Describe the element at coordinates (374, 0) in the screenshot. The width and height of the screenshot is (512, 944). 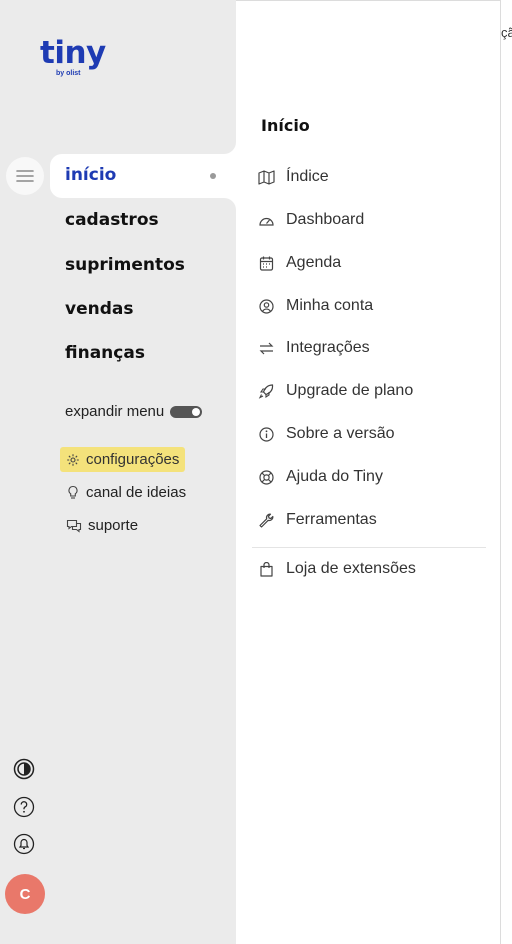
I see `top-border` at that location.